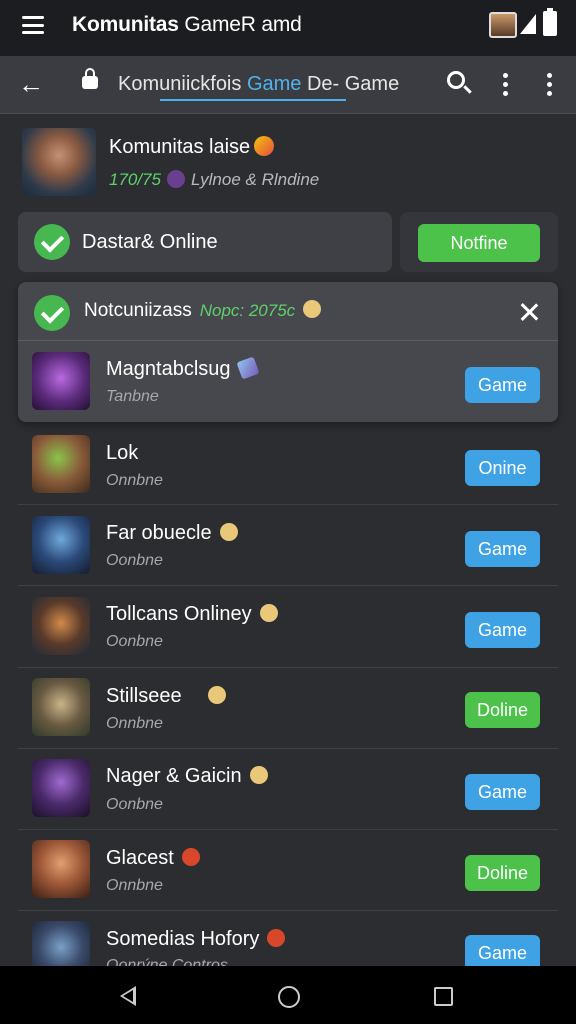 This screenshot has height=1024, width=576. I want to click on address-bar: ← Komuniickfois Game De- Game, so click(288, 85).